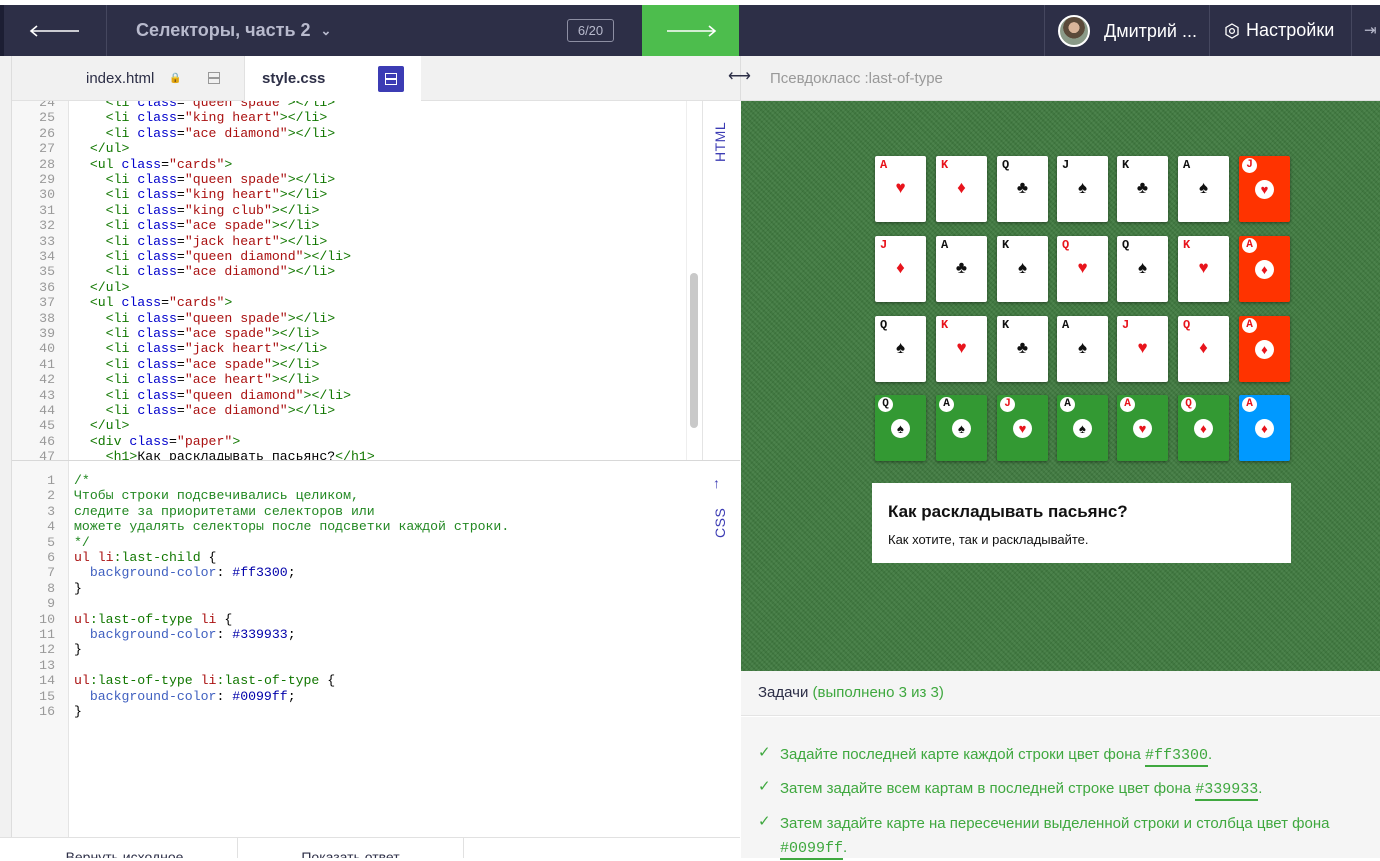  Describe the element at coordinates (47, 318) in the screenshot. I see `line-number: 38` at that location.